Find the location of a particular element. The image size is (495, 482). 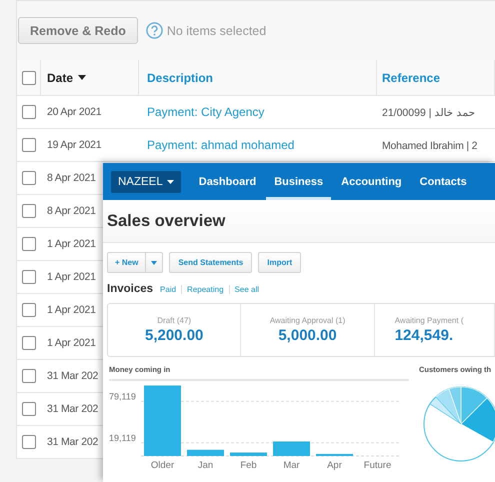

x-axis-label: Future is located at coordinates (378, 465).